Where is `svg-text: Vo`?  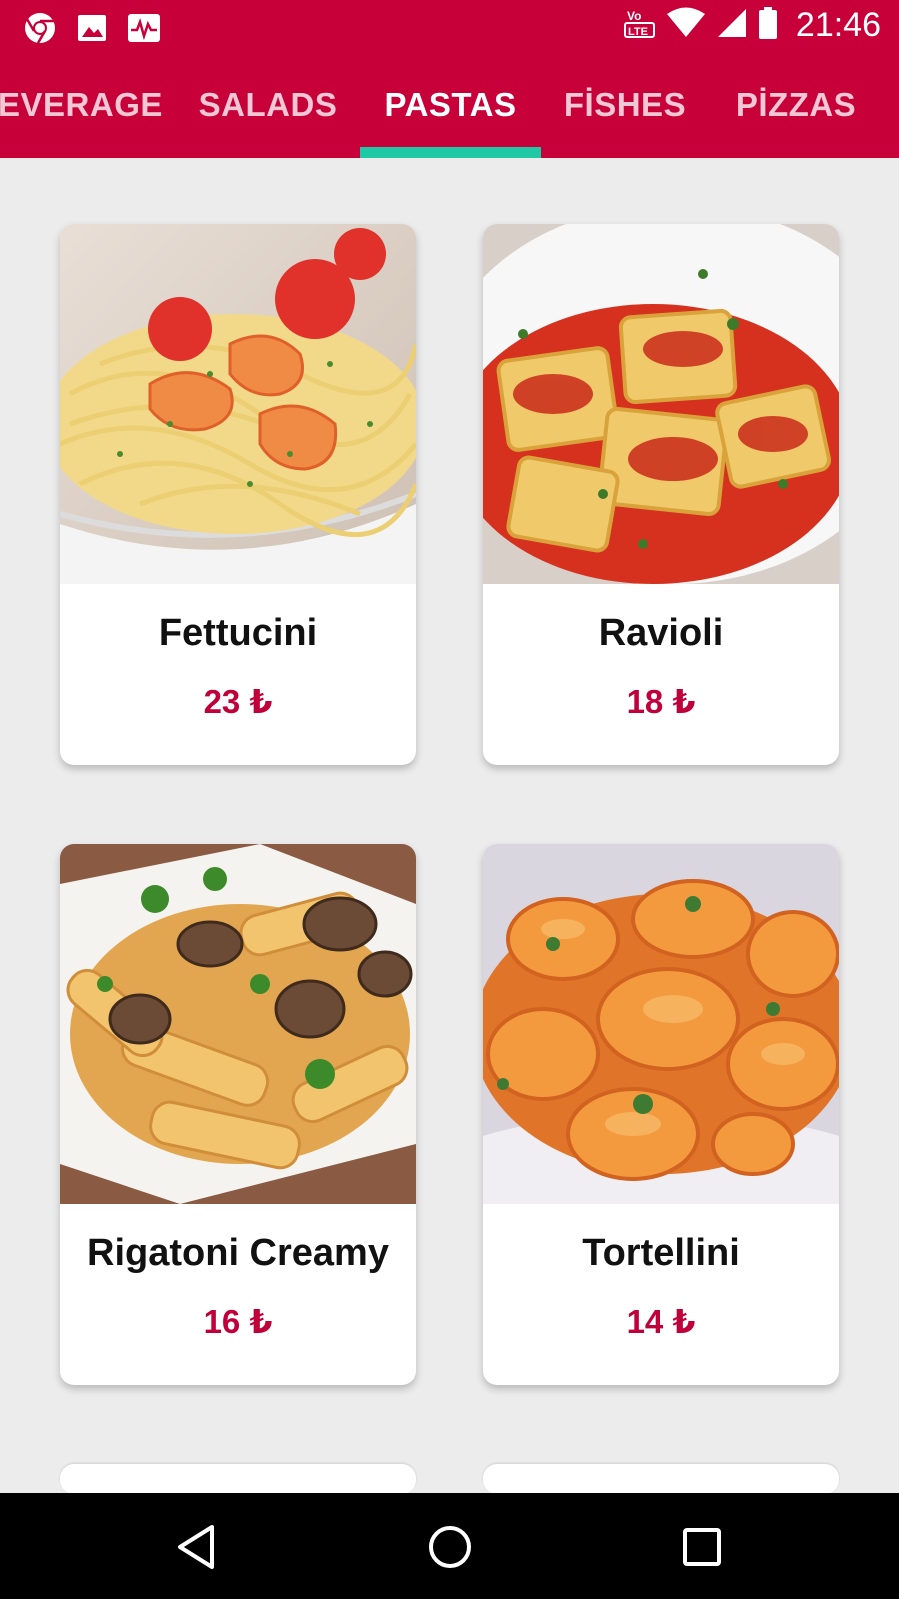
svg-text: Vo is located at coordinates (634, 16).